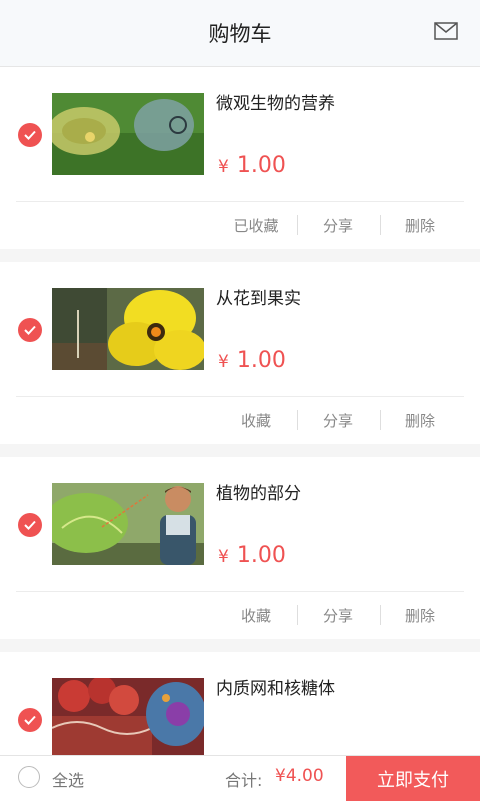 The width and height of the screenshot is (480, 801). What do you see at coordinates (275, 101) in the screenshot?
I see `item-name: 微观生物的营养` at bounding box center [275, 101].